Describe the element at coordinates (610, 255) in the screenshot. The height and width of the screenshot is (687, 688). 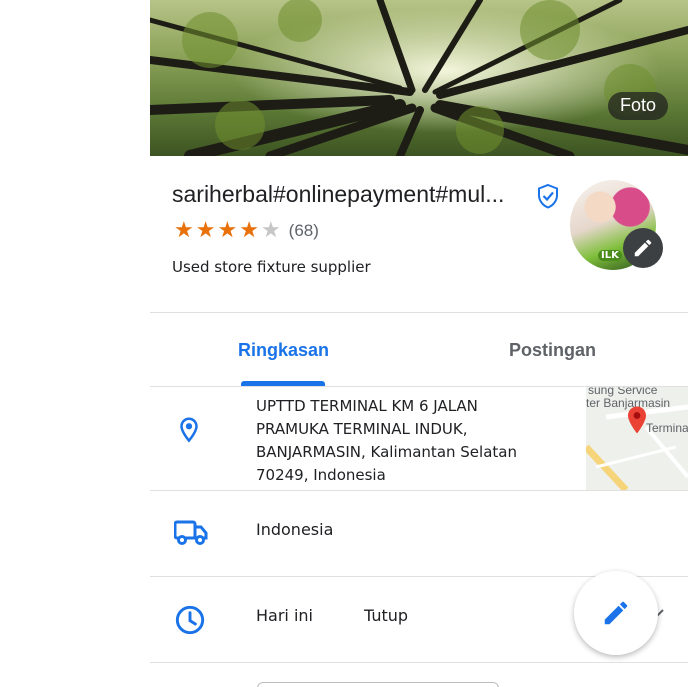
I see `avatar-badge-text: ILK` at that location.